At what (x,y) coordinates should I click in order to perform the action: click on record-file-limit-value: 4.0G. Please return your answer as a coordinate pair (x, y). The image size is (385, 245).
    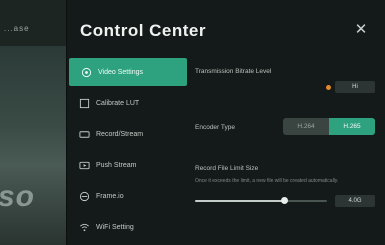
    Looking at the image, I should click on (355, 201).